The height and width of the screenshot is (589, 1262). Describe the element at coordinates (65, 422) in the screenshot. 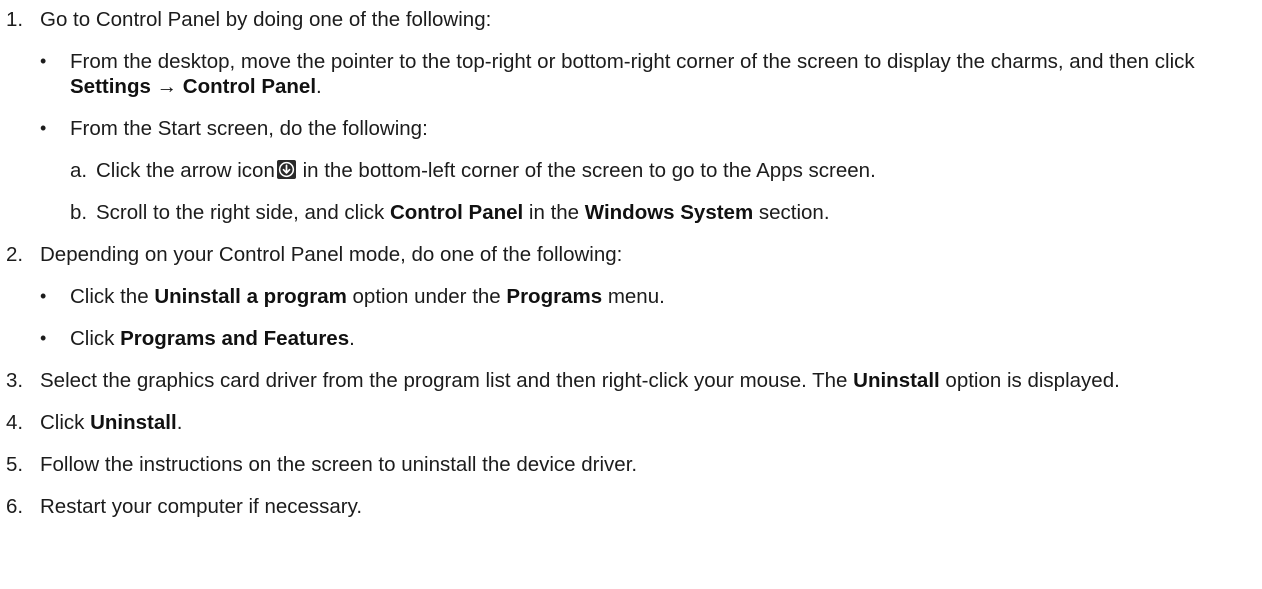

I see `step-text-pre: Click` at that location.